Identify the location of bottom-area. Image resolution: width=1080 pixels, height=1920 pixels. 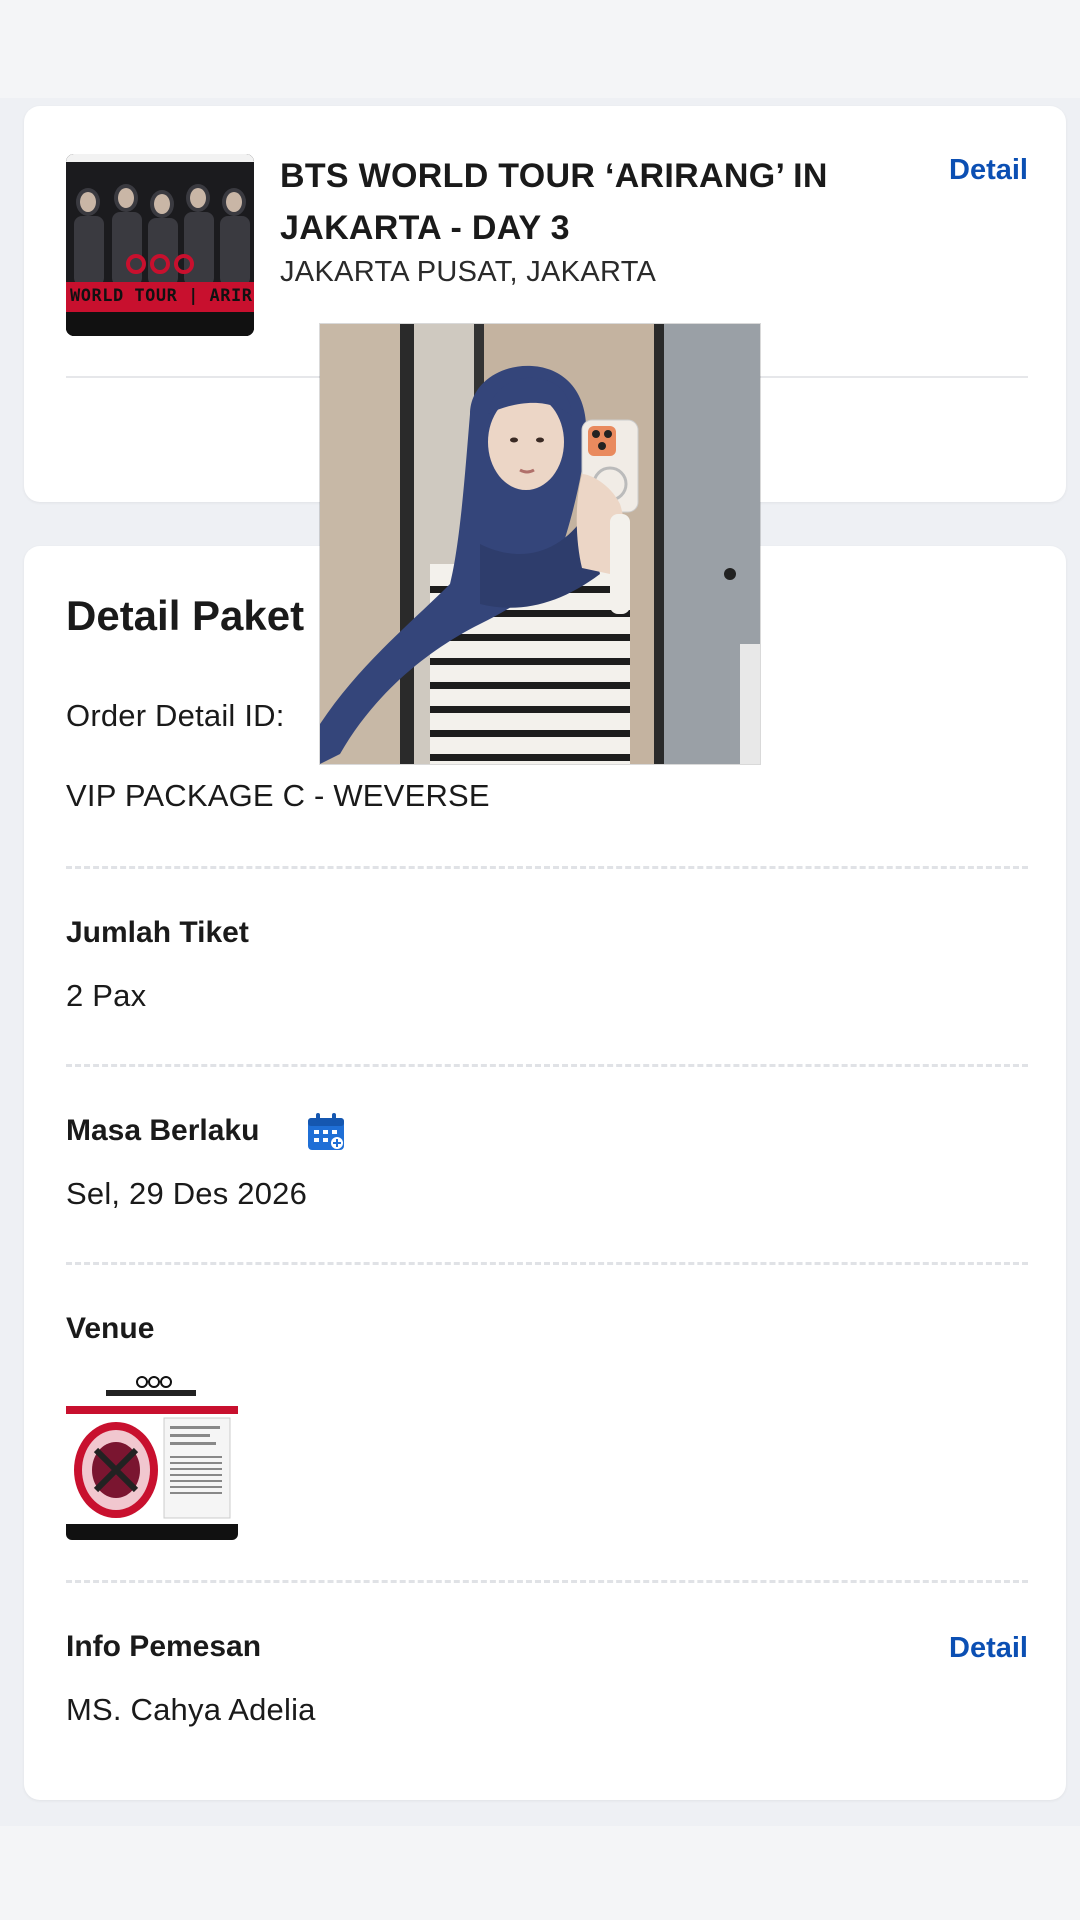
(540, 1873).